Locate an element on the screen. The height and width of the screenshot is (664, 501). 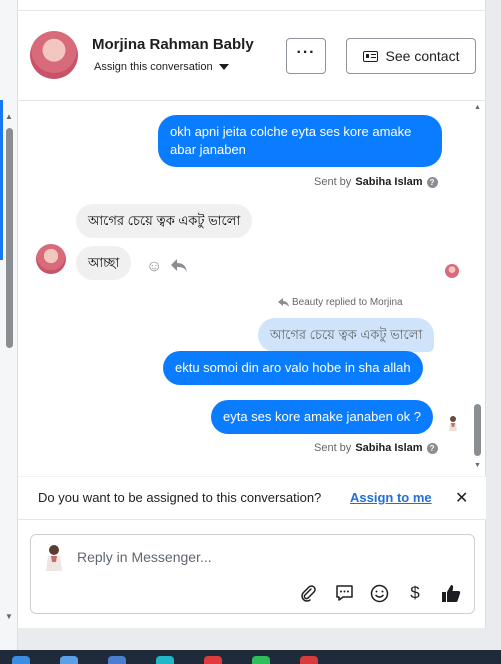
left-selection-indicator is located at coordinates (1, 180).